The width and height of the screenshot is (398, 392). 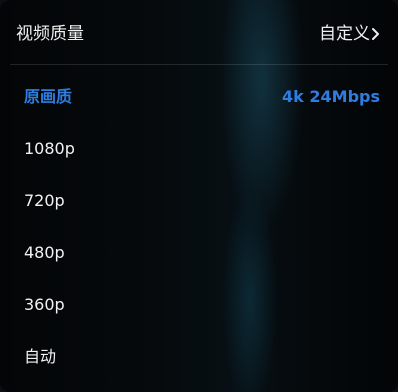 I want to click on custom-setting-button: 自定义, so click(x=344, y=34).